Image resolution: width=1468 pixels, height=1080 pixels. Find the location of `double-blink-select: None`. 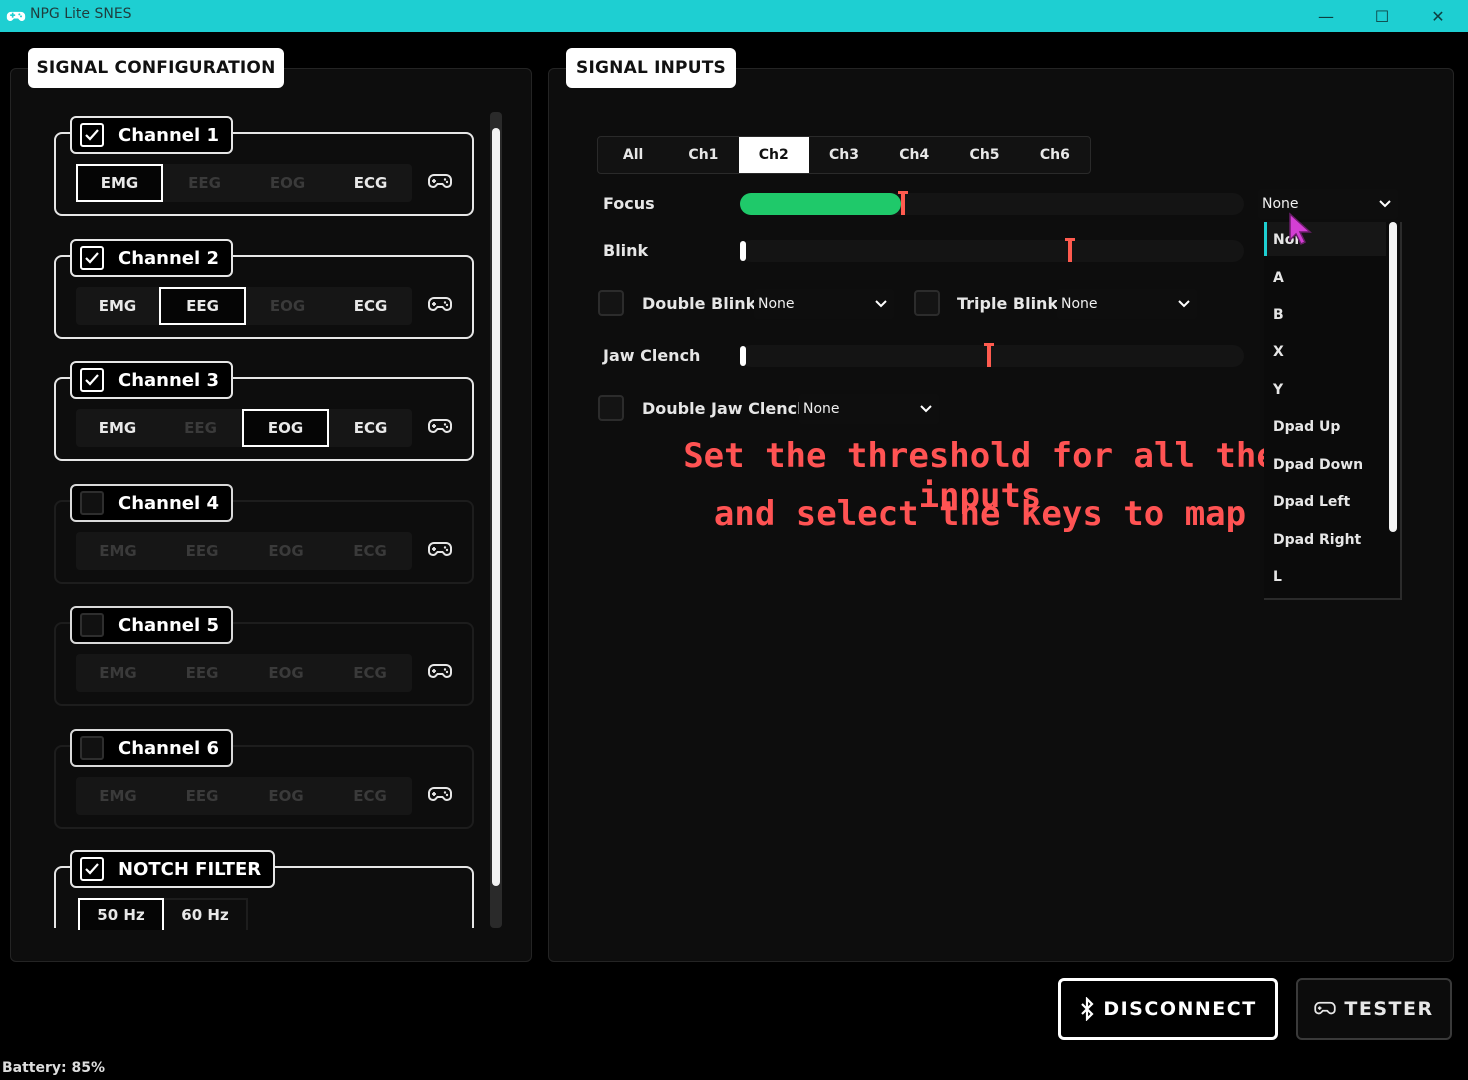

double-blink-select: None is located at coordinates (824, 304).